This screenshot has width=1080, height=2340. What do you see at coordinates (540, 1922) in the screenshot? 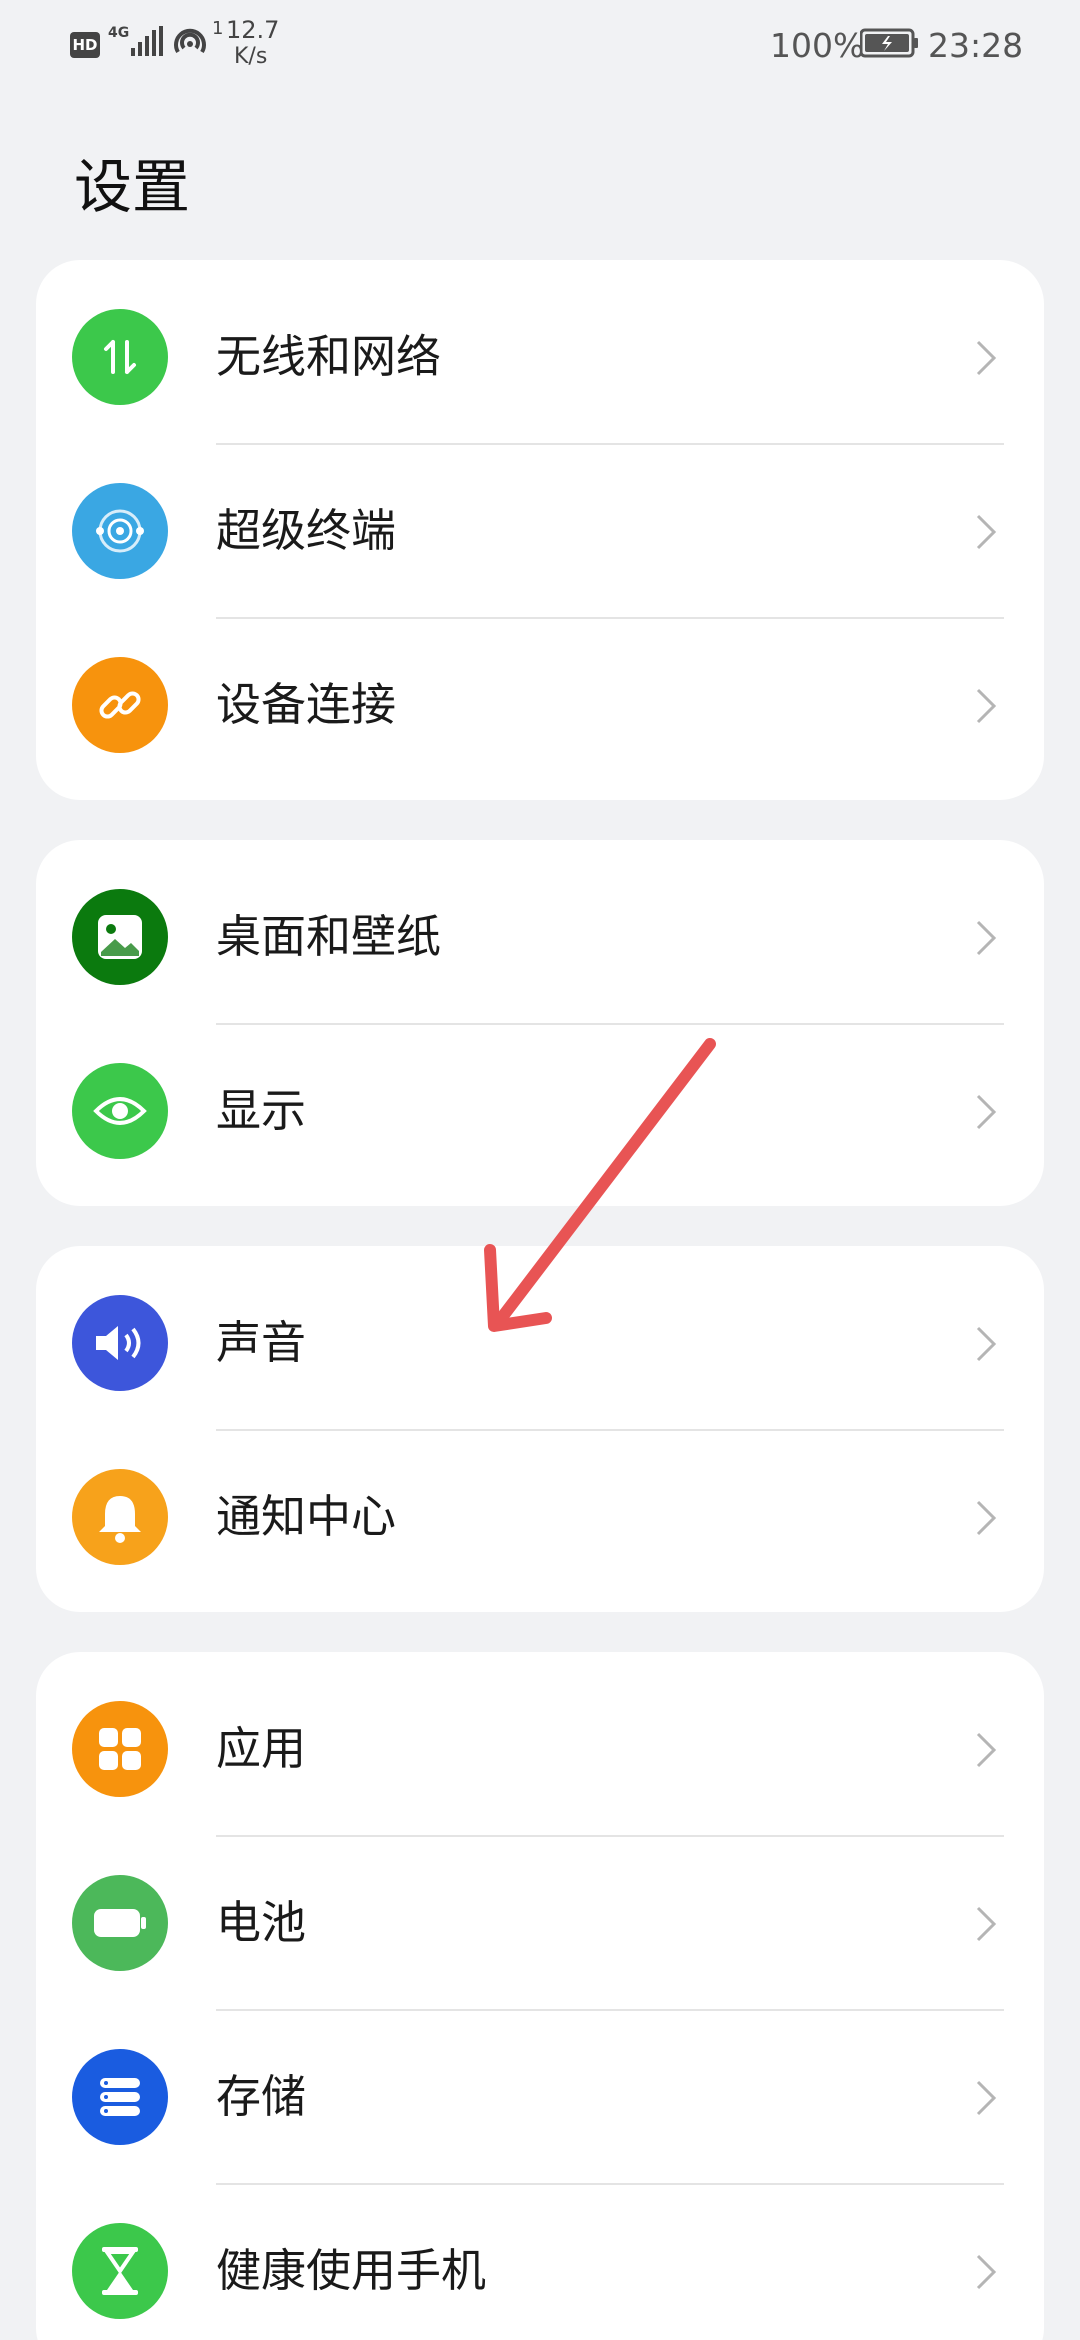
I see `settings-item-battery: 电池` at bounding box center [540, 1922].